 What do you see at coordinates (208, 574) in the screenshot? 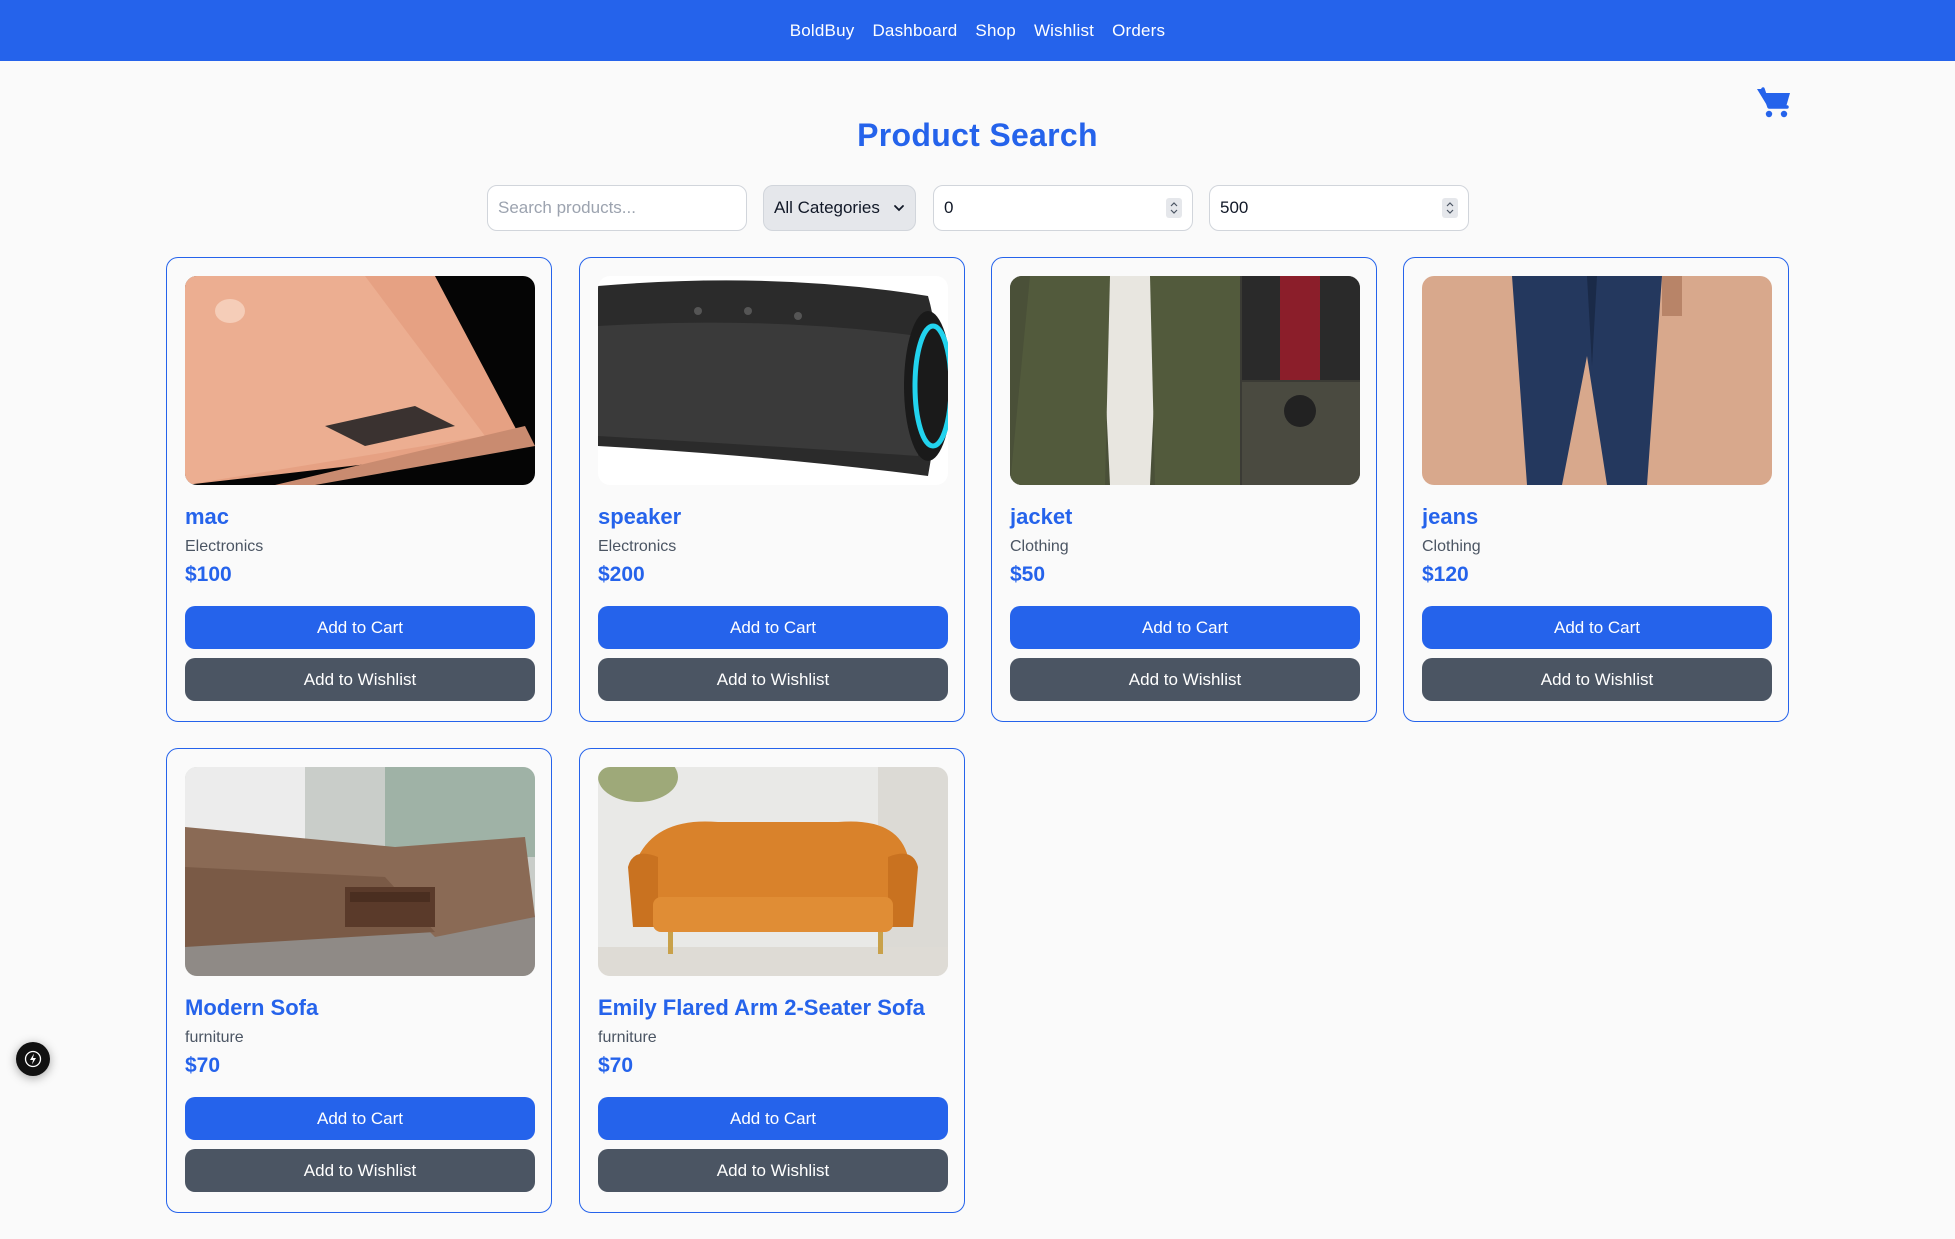
I see `product-price: $100` at bounding box center [208, 574].